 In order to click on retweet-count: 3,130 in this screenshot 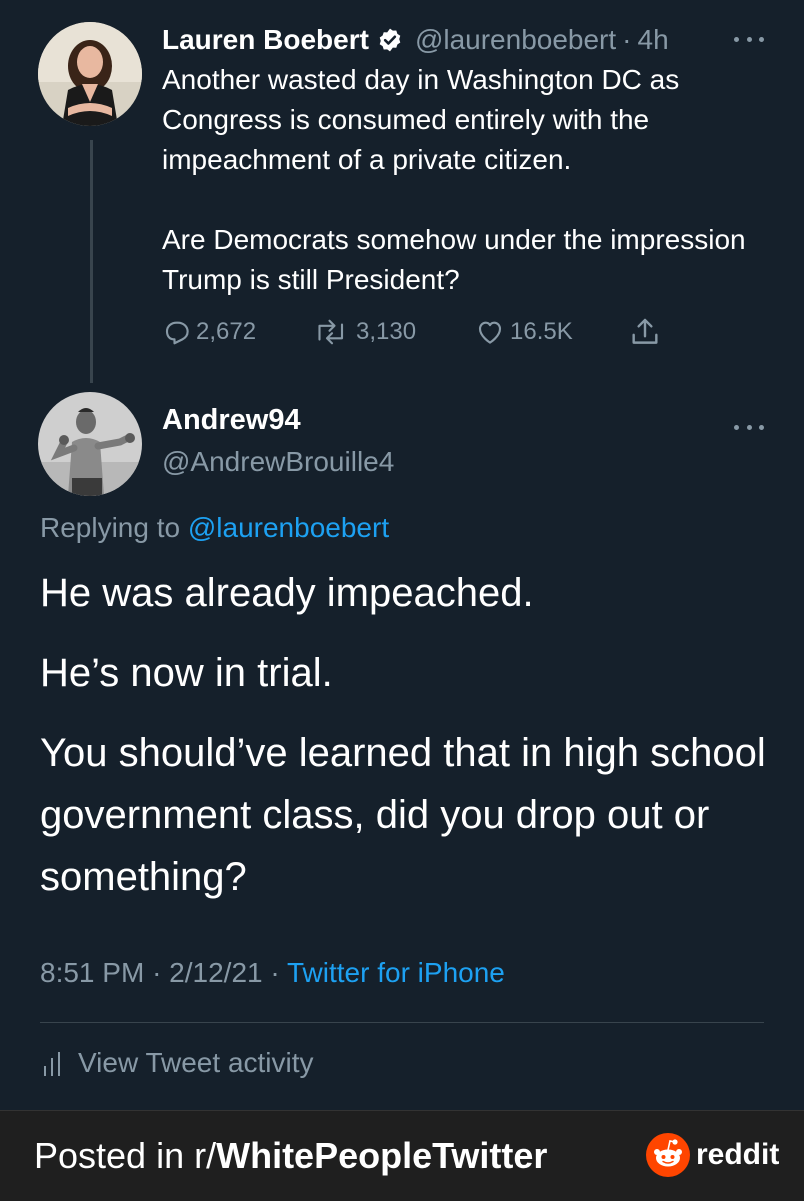, I will do `click(386, 331)`.